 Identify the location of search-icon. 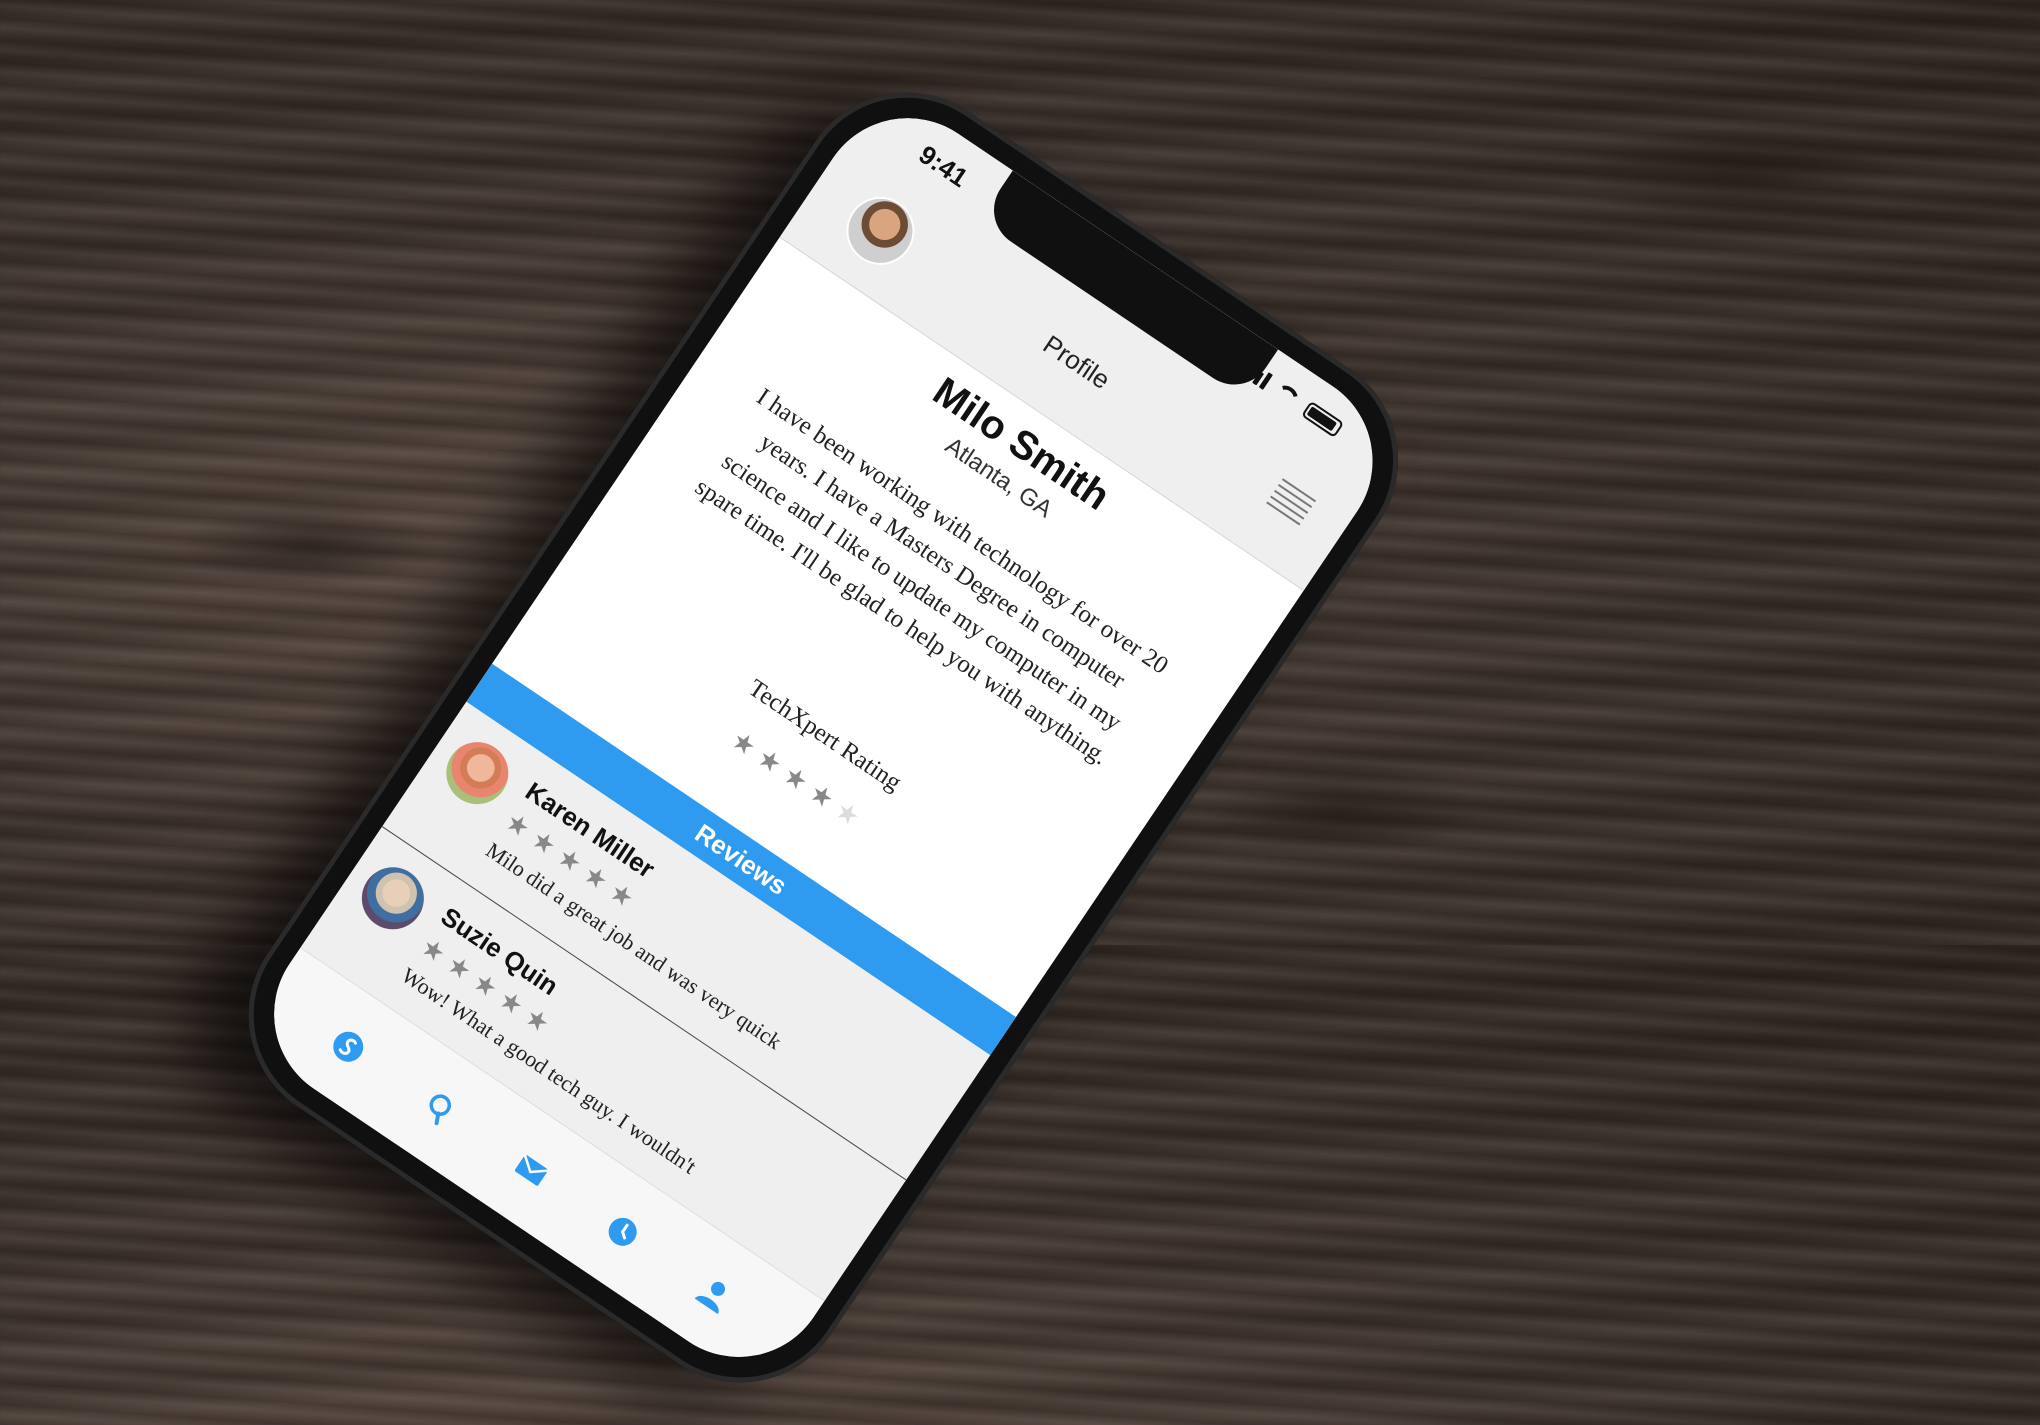
(440, 1109).